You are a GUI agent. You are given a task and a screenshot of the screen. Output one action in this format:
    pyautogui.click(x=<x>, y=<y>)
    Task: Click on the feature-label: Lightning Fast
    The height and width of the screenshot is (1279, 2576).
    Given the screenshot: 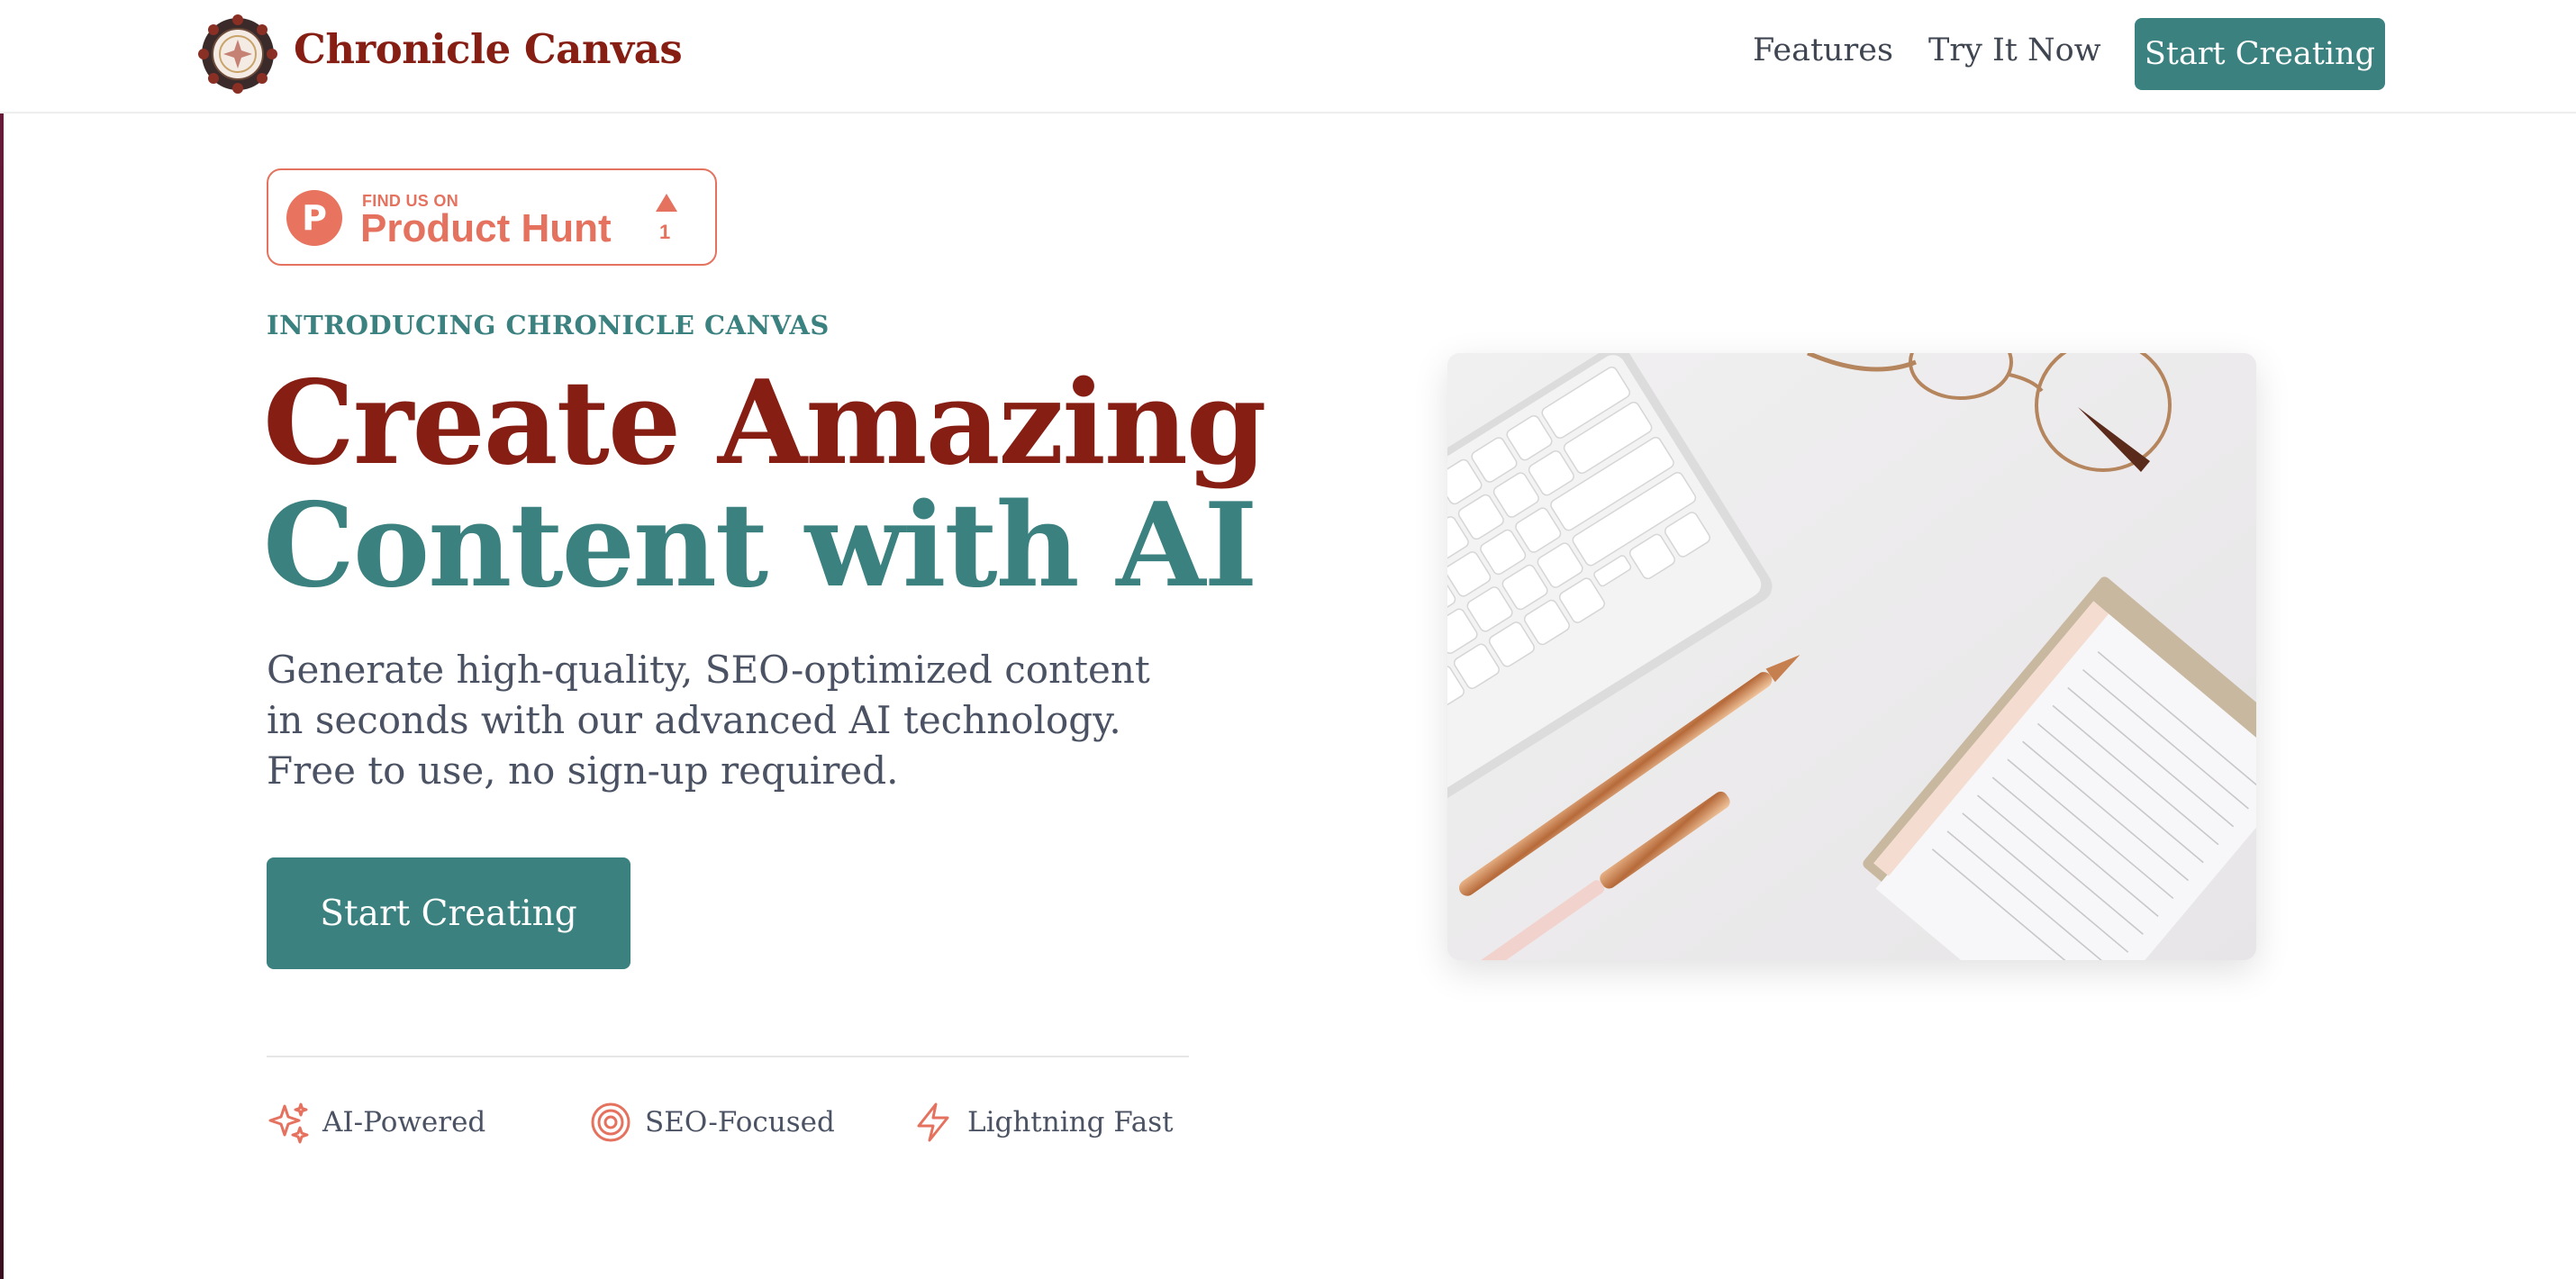 What is the action you would take?
    pyautogui.click(x=1070, y=1122)
    